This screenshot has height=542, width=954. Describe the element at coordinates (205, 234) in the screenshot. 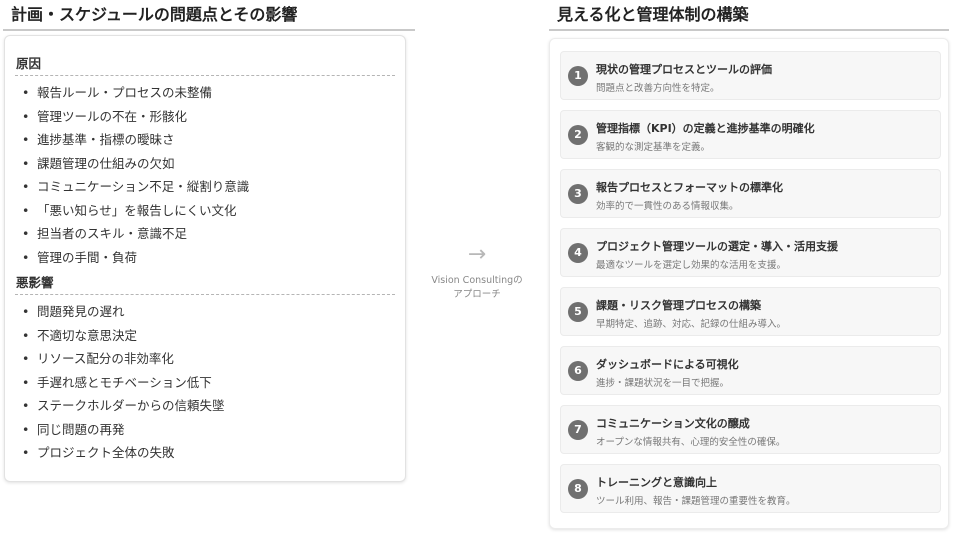

I see `list-item: 担当者のスキル・意識不足` at that location.